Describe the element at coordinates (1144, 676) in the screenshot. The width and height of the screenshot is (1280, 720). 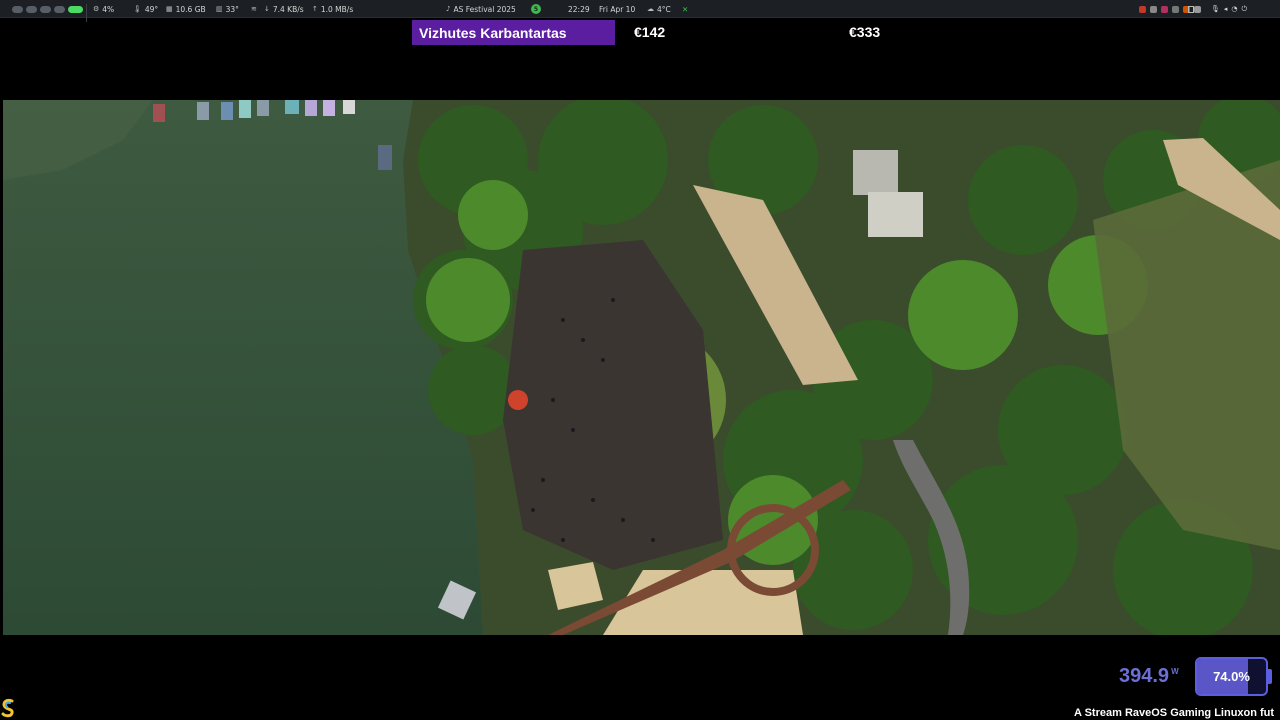
I see `power-draw-value: 394.9` at that location.